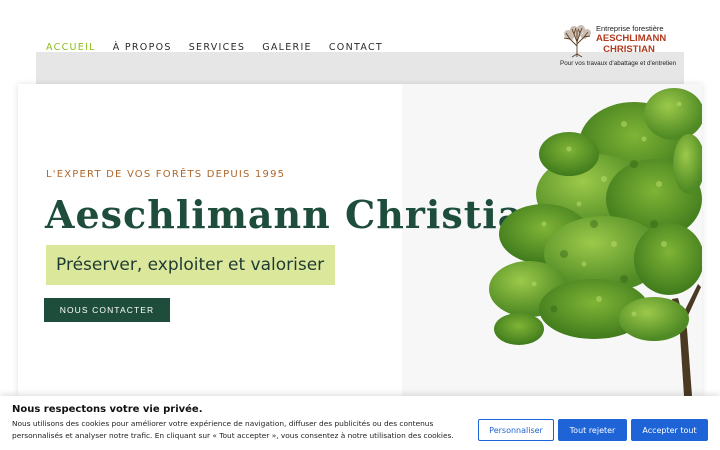 Image resolution: width=720 pixels, height=450 pixels. I want to click on nav-item-contact: CONTACT, so click(356, 48).